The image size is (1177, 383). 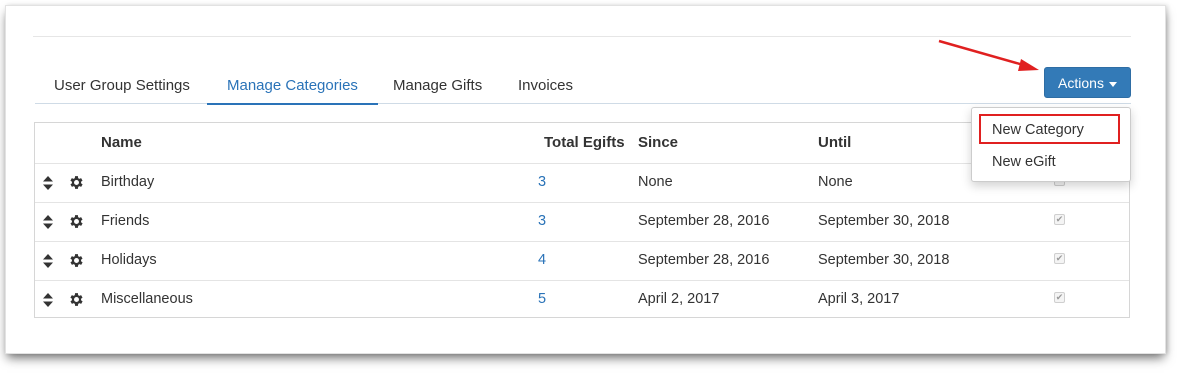 What do you see at coordinates (835, 182) in the screenshot?
I see `row-until: None` at bounding box center [835, 182].